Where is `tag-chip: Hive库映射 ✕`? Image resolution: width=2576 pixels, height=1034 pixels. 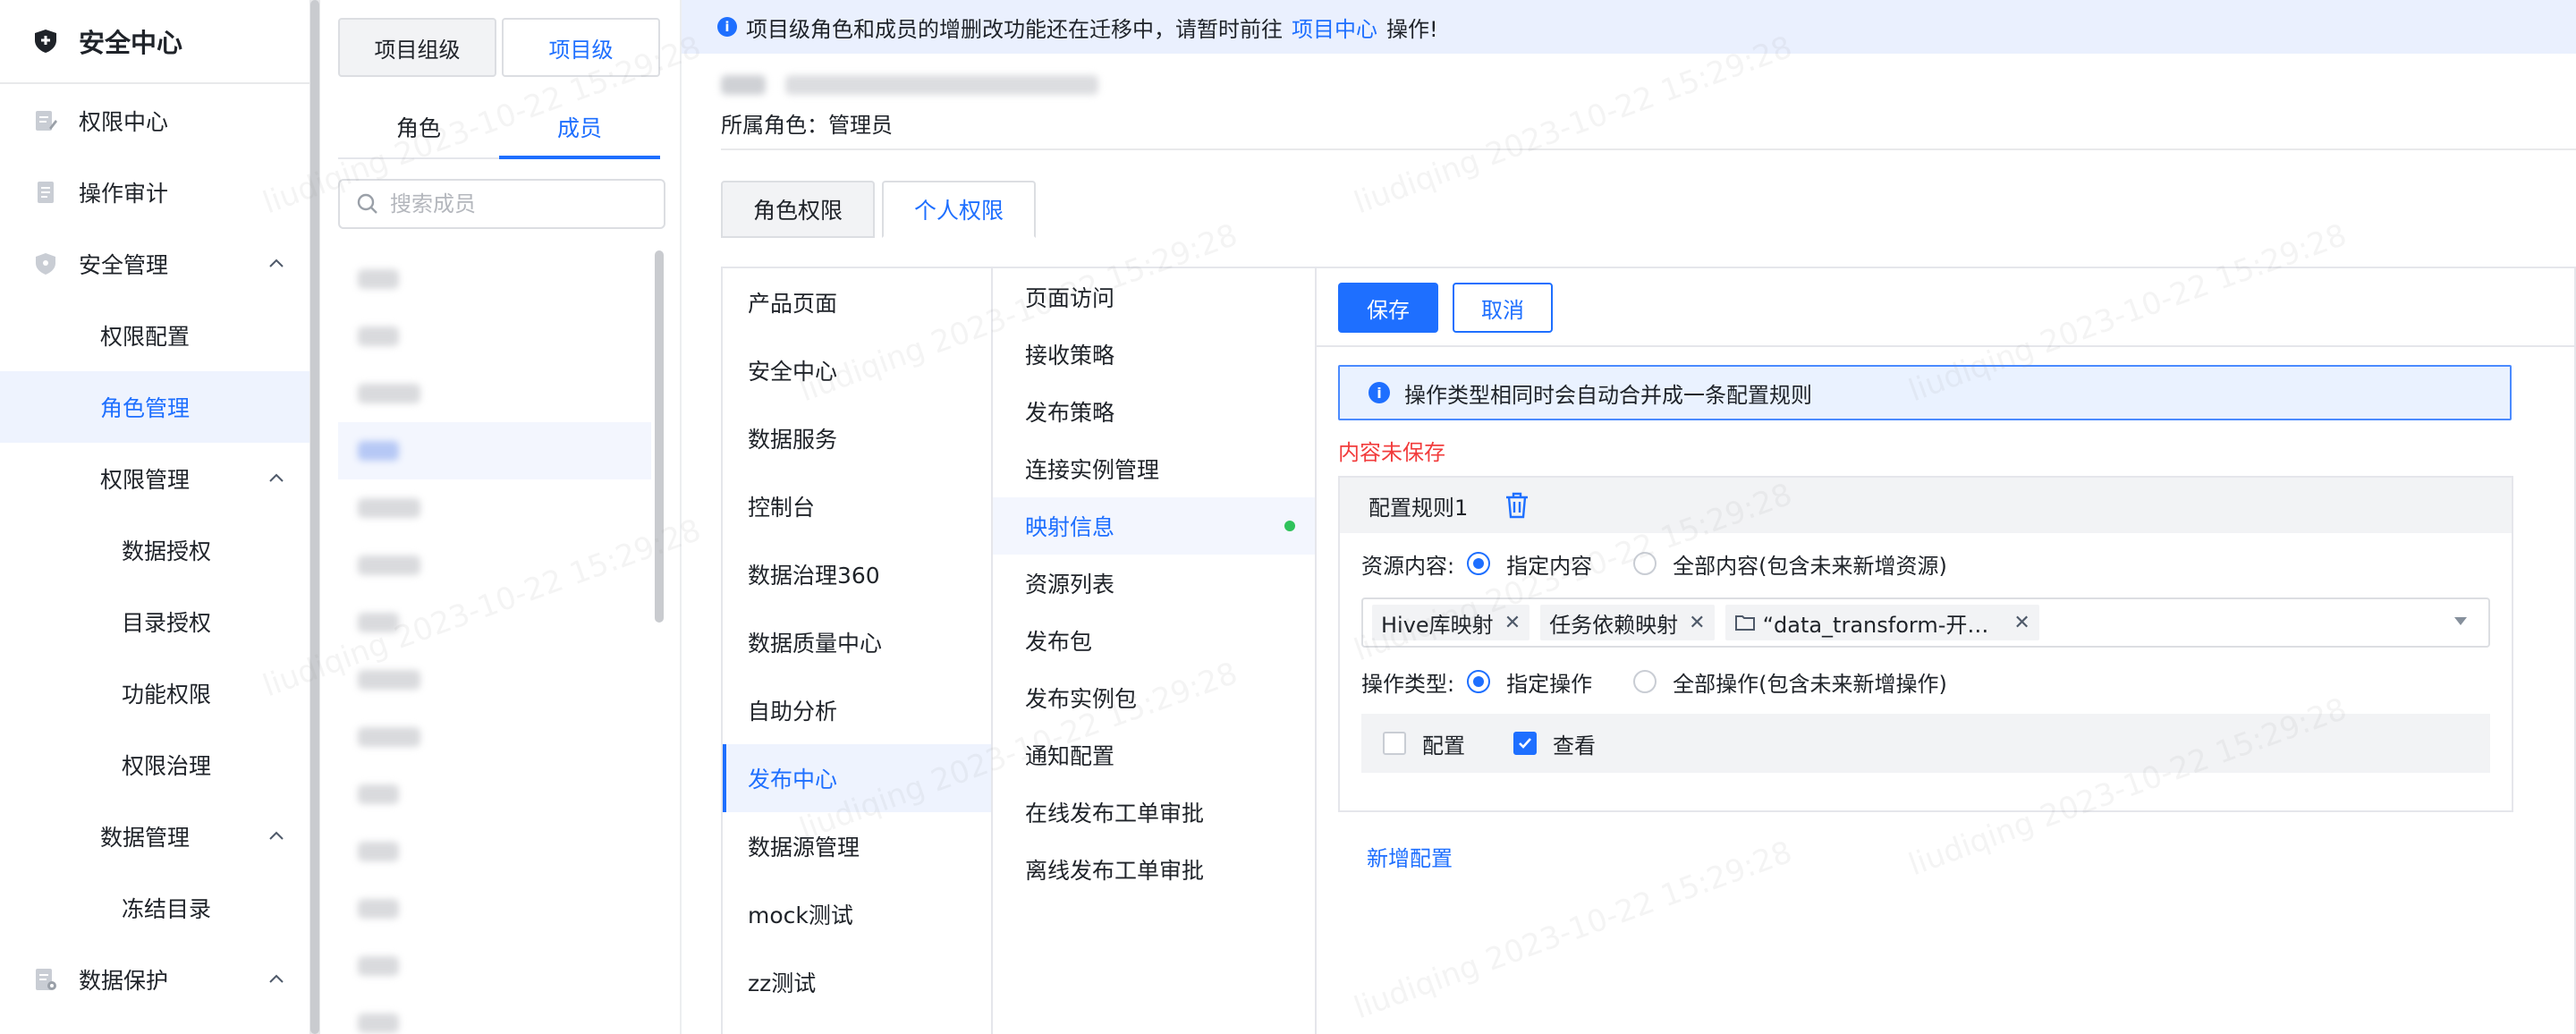 tag-chip: Hive库映射 ✕ is located at coordinates (1451, 622).